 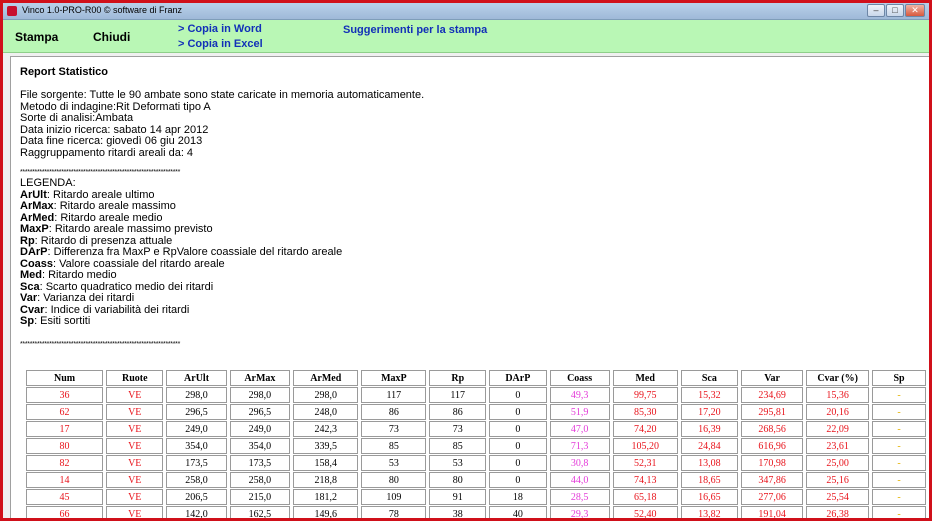 What do you see at coordinates (645, 378) in the screenshot?
I see `column-header: Med` at bounding box center [645, 378].